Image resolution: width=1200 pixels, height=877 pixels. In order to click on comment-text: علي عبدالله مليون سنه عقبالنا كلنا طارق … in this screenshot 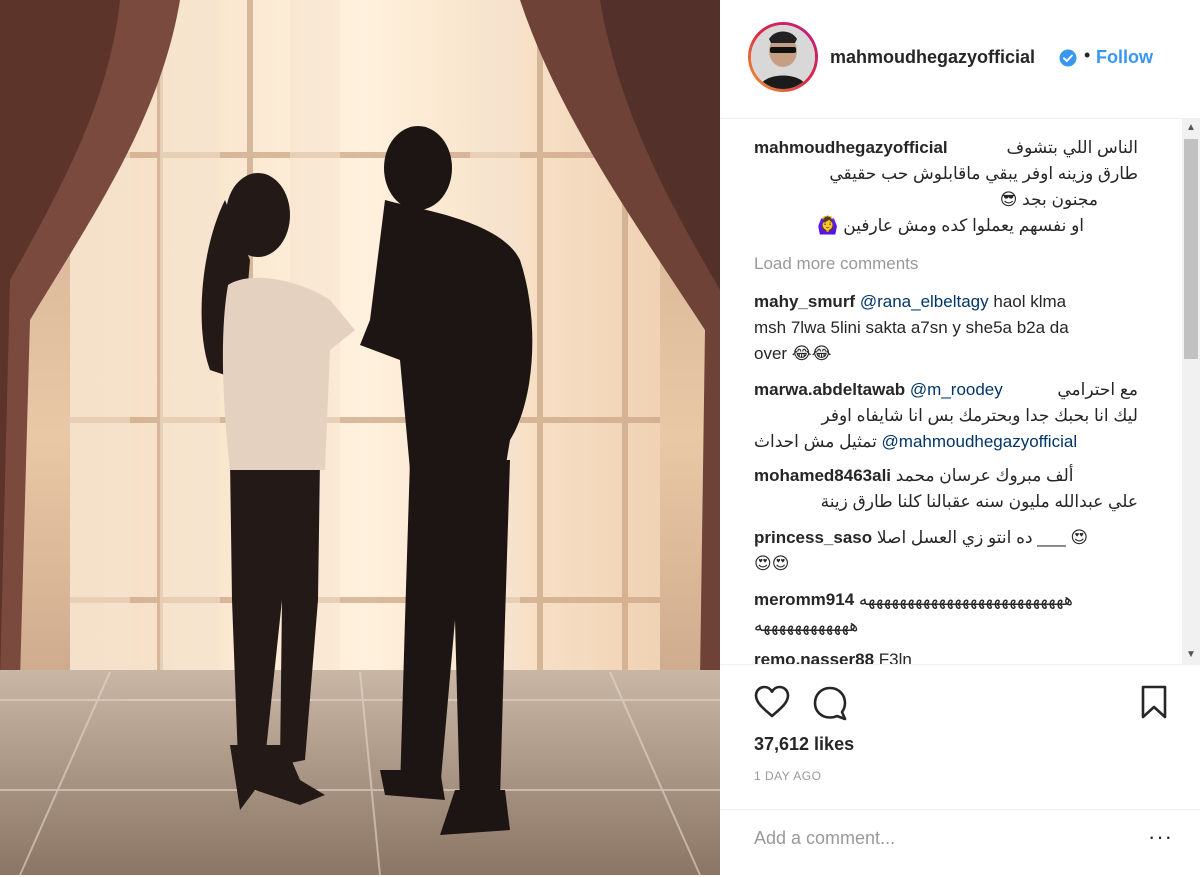, I will do `click(979, 501)`.